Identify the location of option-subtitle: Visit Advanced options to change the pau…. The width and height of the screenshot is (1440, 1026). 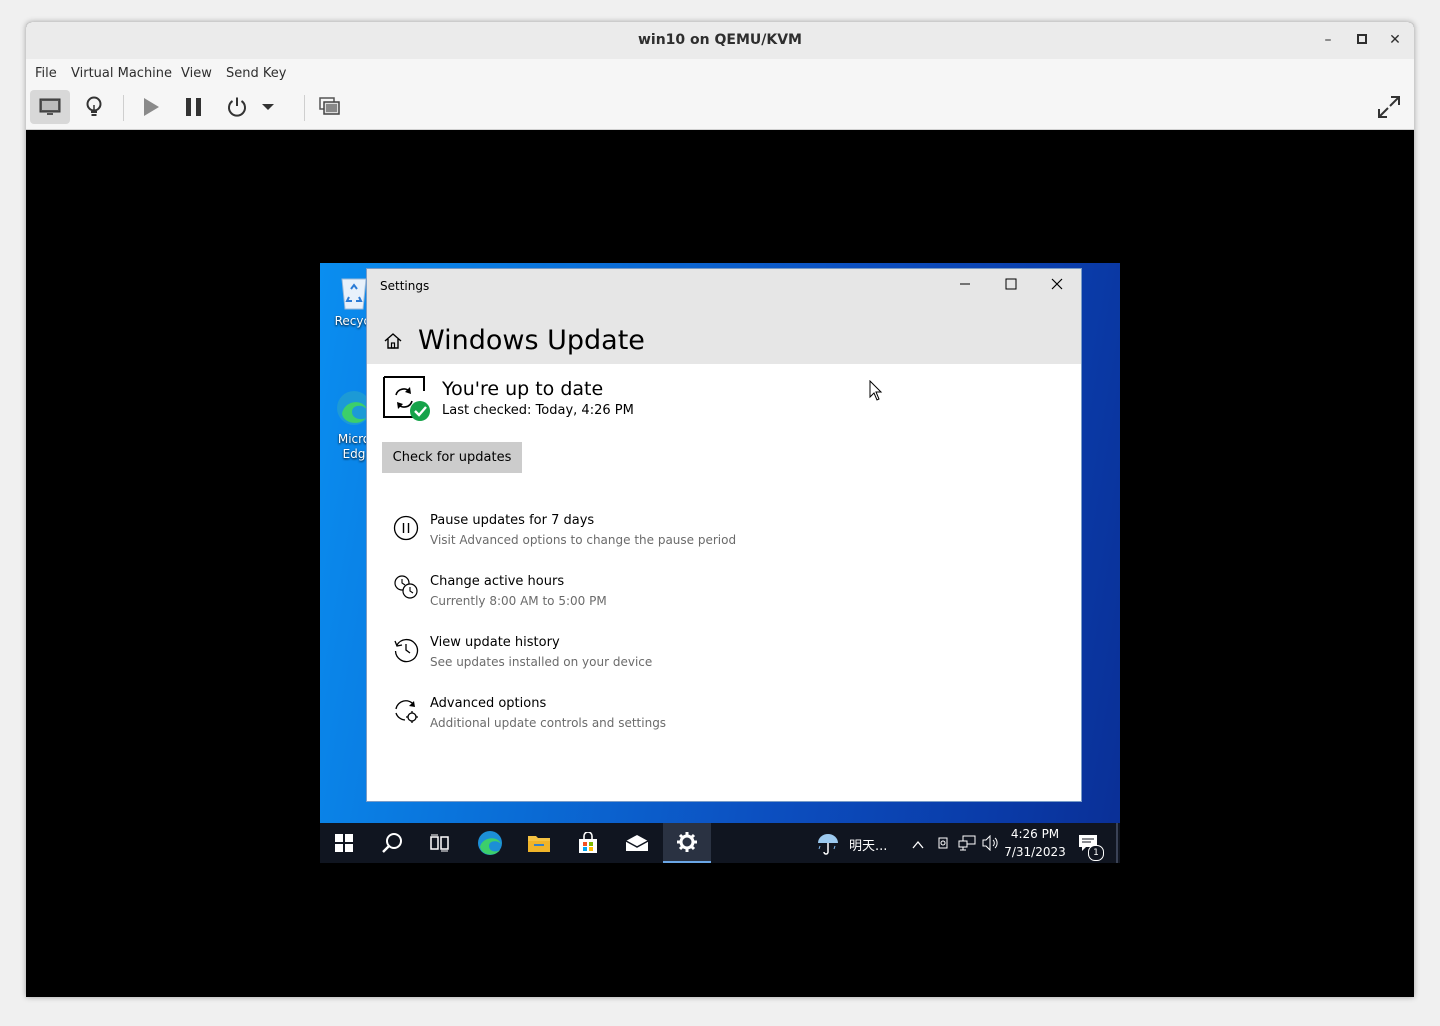
(583, 540).